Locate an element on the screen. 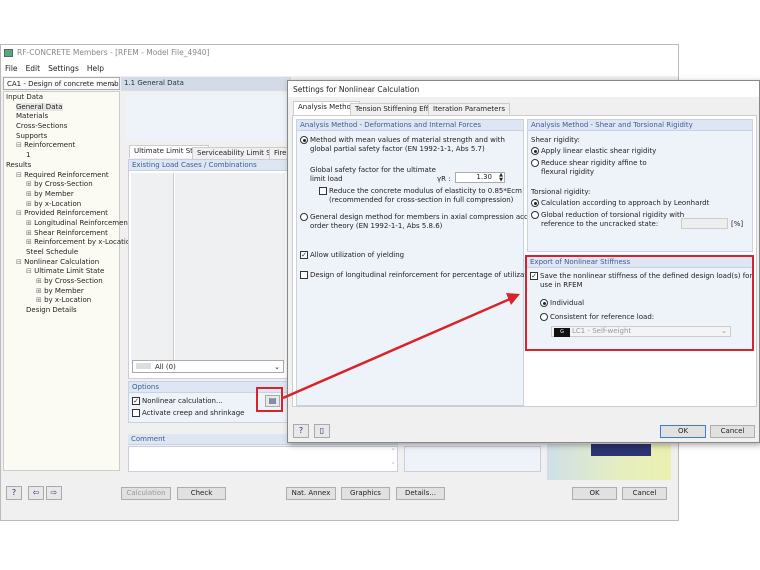 The width and height of the screenshot is (760, 570). annotation-arrow is located at coordinates (401, 346).